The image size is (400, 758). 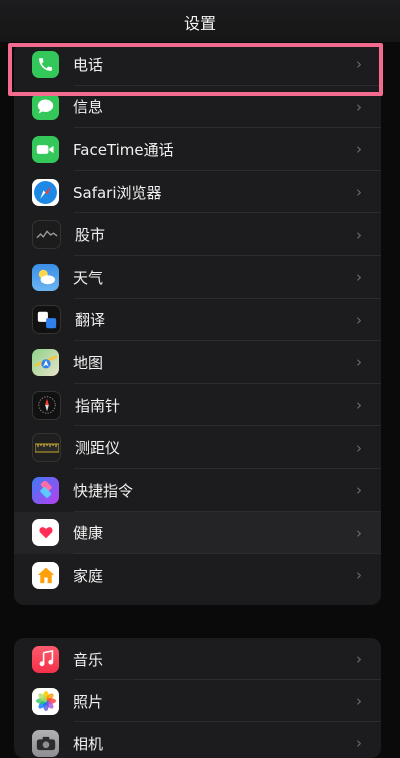 What do you see at coordinates (88, 362) in the screenshot?
I see `settings-row-label: 地图` at bounding box center [88, 362].